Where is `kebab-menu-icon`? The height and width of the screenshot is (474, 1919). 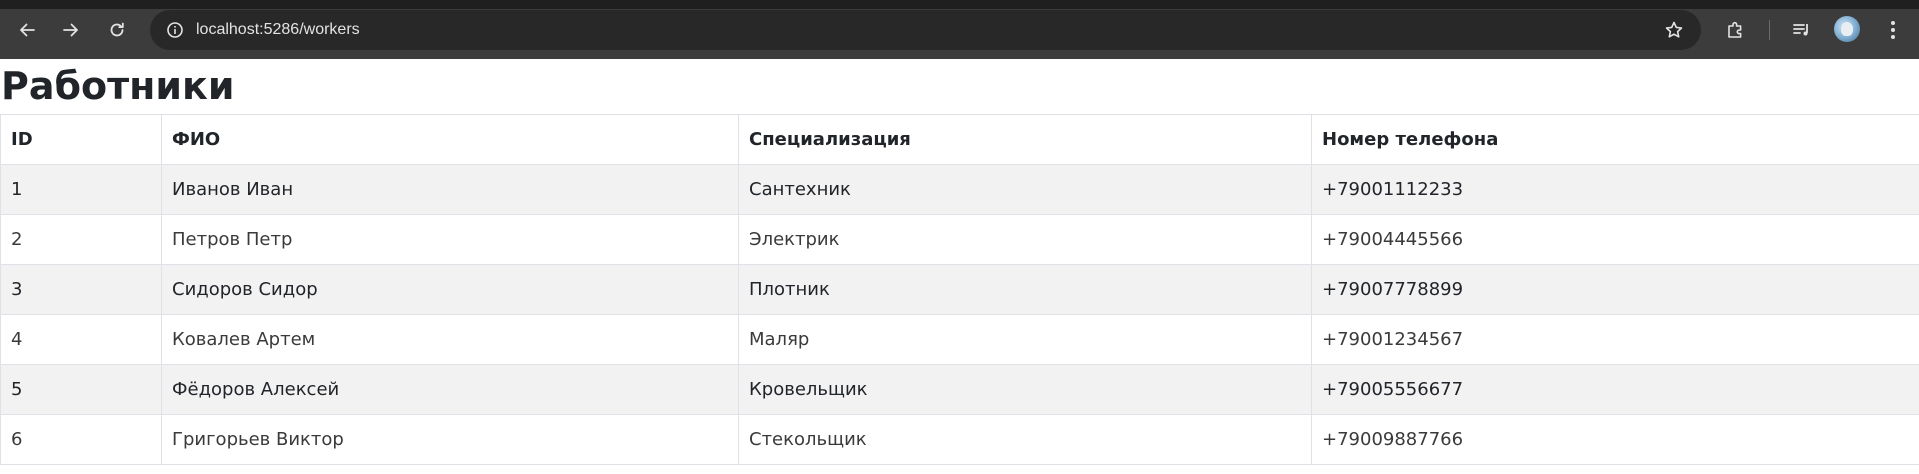
kebab-menu-icon is located at coordinates (1893, 30).